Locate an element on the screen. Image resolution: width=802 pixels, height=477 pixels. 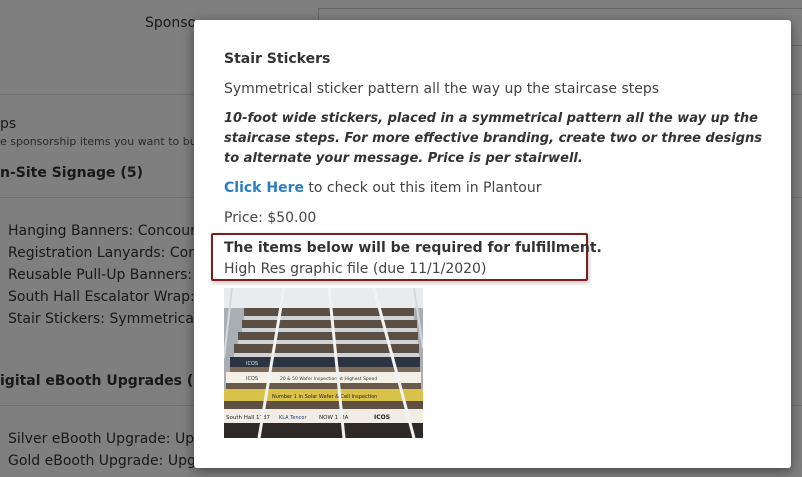
modal-title: Stair Stickers is located at coordinates (277, 59).